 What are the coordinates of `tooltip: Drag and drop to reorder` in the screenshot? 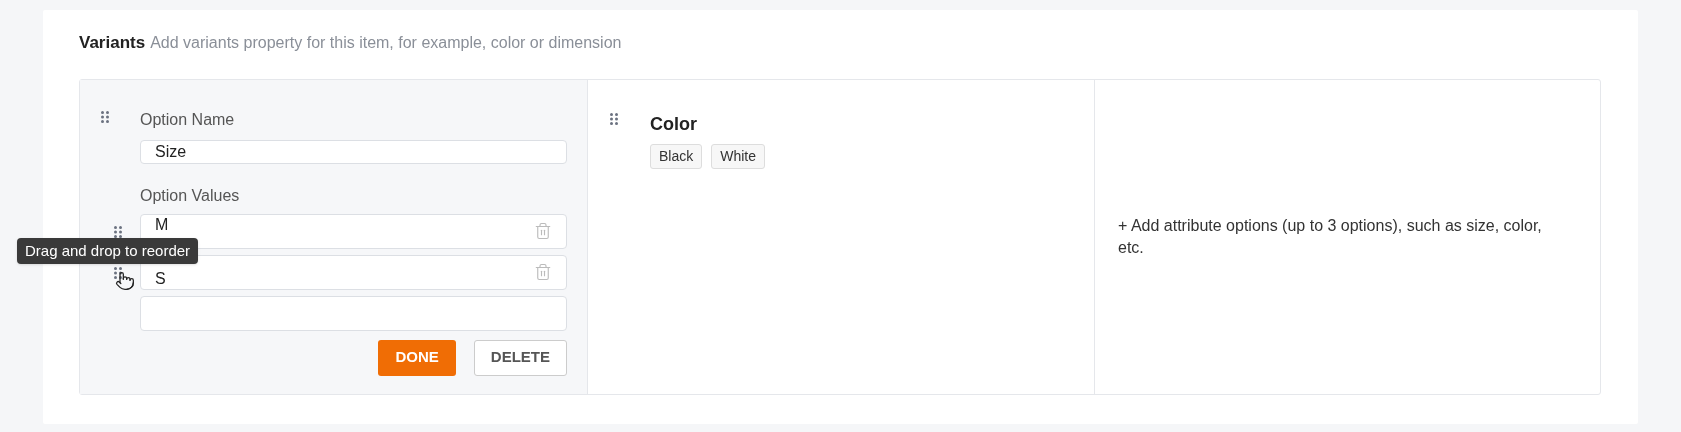 It's located at (108, 250).